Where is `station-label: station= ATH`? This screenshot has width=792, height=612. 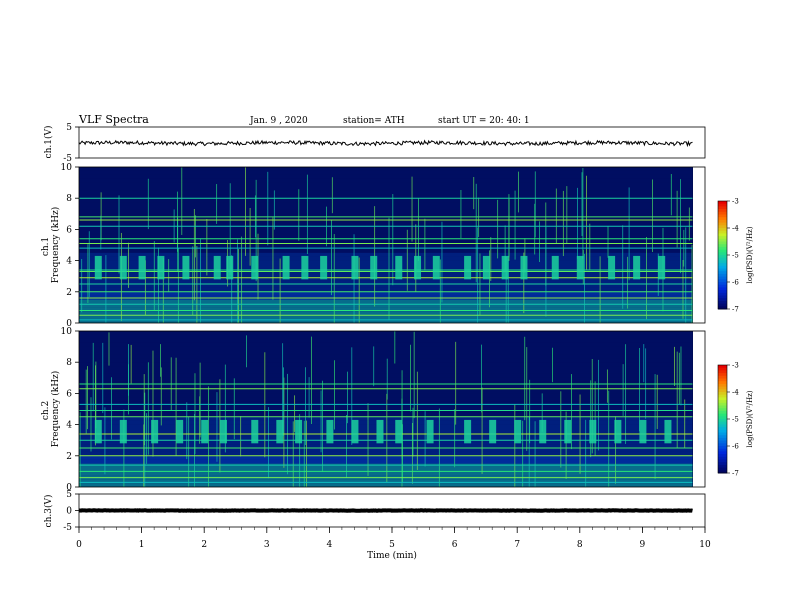
station-label: station= ATH is located at coordinates (374, 121).